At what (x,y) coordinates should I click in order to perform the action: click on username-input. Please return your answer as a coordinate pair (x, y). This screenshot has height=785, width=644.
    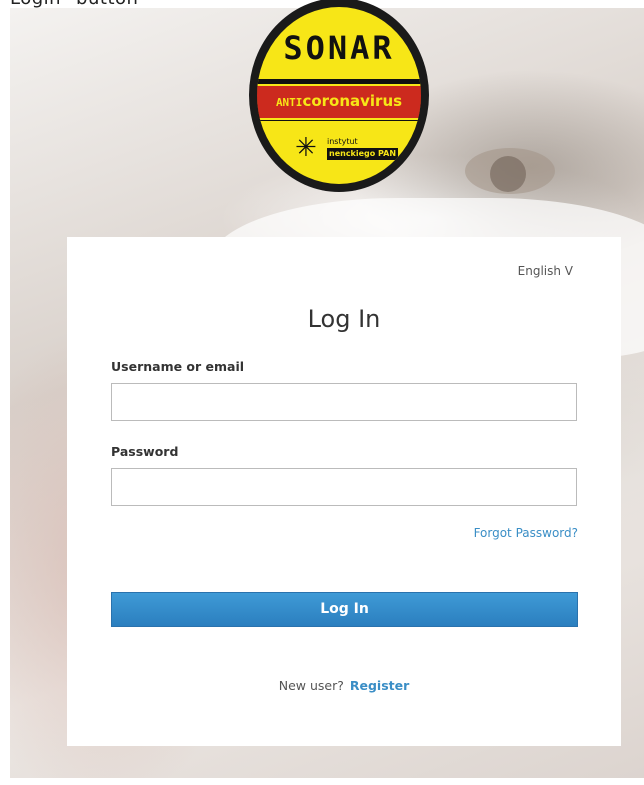
    Looking at the image, I should click on (344, 402).